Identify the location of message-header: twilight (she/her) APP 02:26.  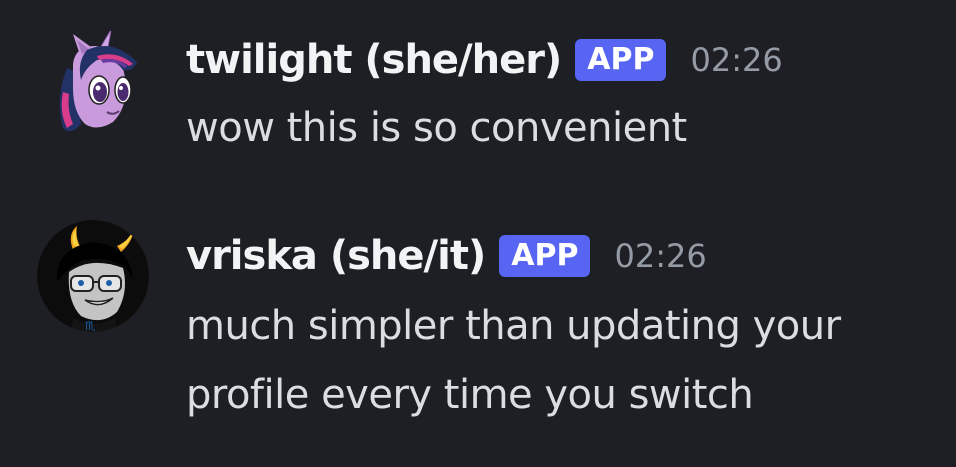
(484, 60).